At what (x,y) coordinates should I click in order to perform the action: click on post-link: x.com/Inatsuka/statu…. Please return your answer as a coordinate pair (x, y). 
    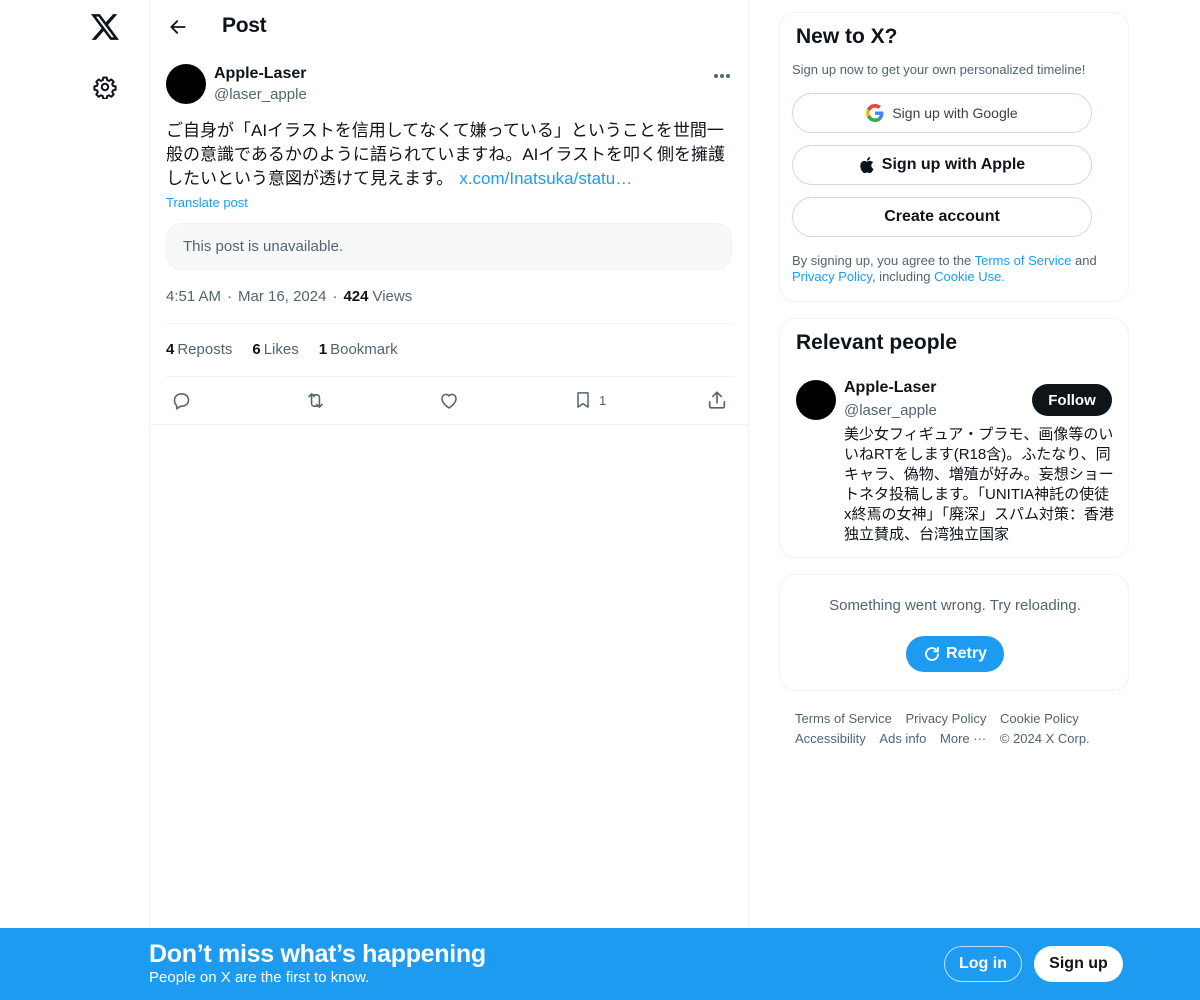
    Looking at the image, I should click on (545, 178).